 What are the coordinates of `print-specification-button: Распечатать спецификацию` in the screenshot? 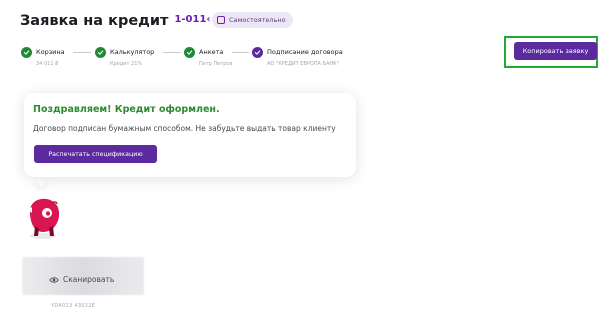 It's located at (95, 154).